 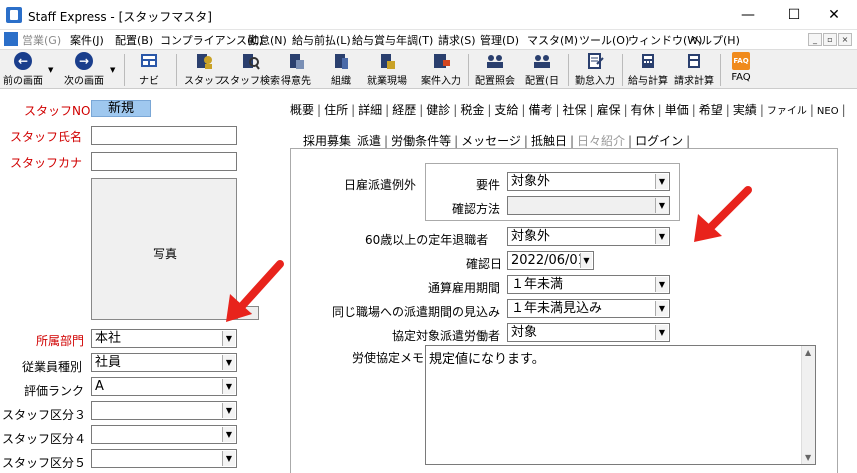 I want to click on tab-overview: 概要, so click(x=302, y=109).